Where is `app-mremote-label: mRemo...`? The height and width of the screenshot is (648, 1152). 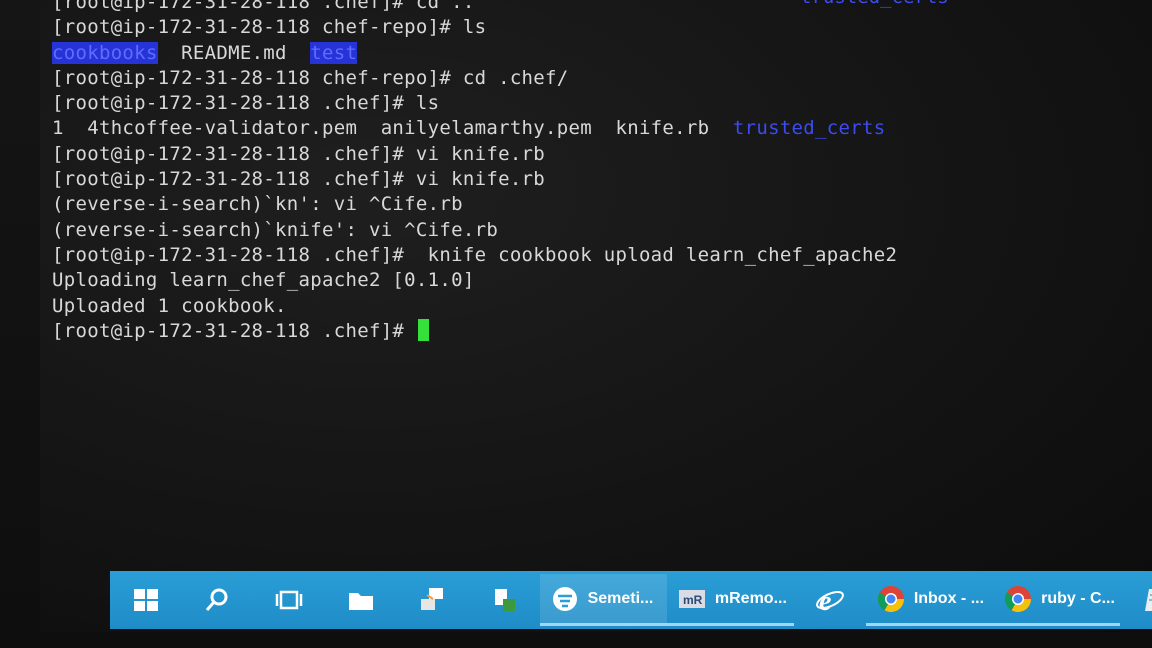
app-mremote-label: mRemo... is located at coordinates (750, 598).